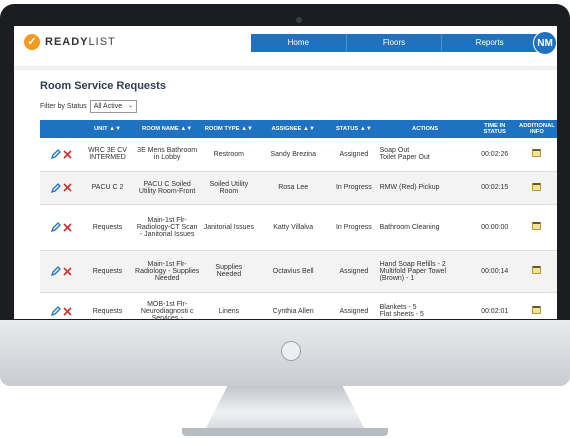 This screenshot has height=439, width=570. What do you see at coordinates (167, 129) in the screenshot?
I see `header-room-name: ROOM NAME ▲▼` at bounding box center [167, 129].